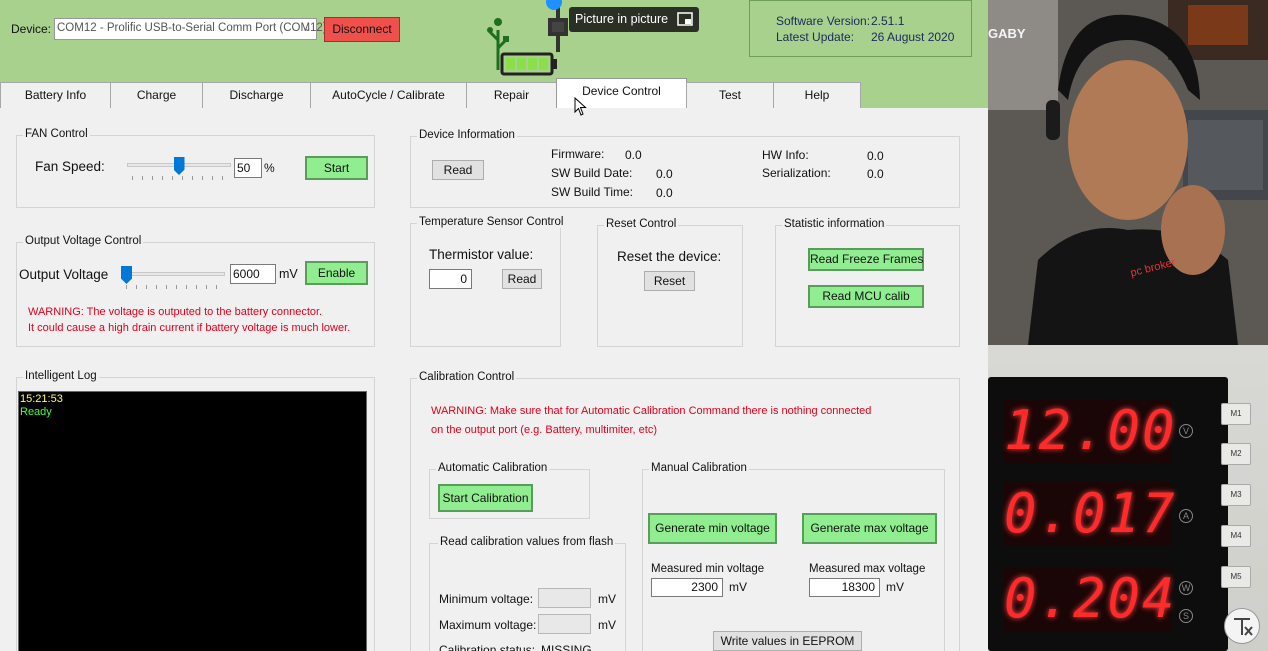  What do you see at coordinates (1236, 536) in the screenshot?
I see `memory-button-m4: M4` at bounding box center [1236, 536].